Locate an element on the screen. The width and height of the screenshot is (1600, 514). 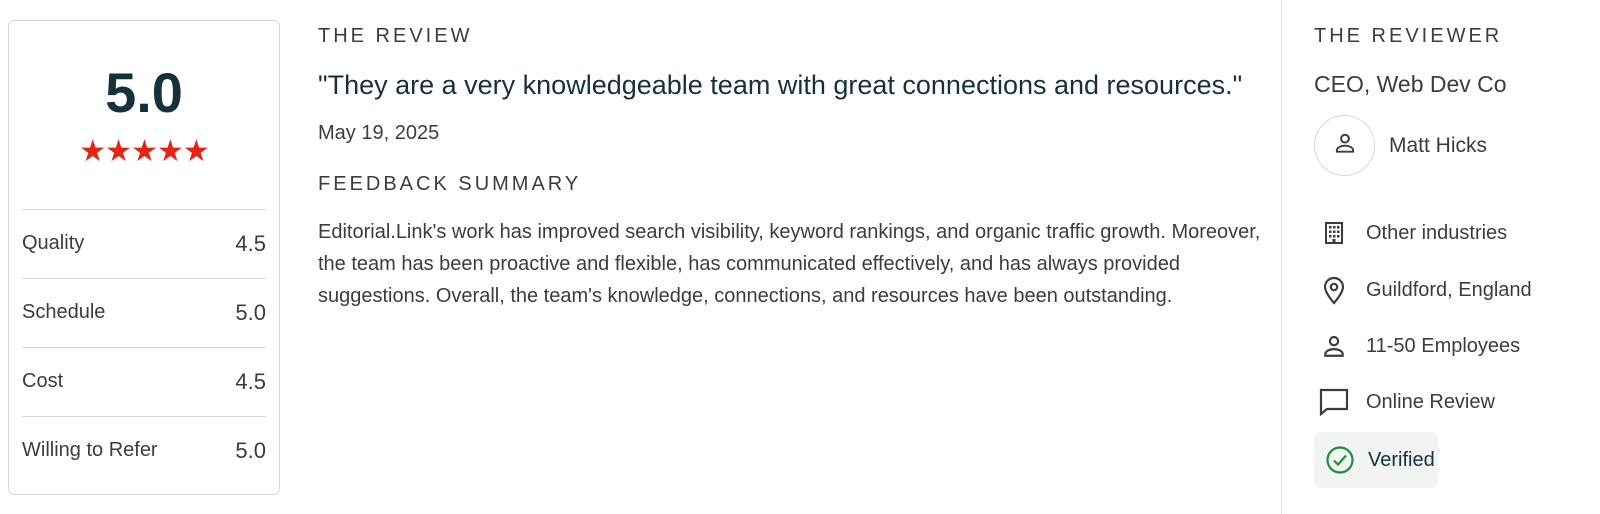
reviewer-company-size: 11-50 Employees is located at coordinates (1417, 346).